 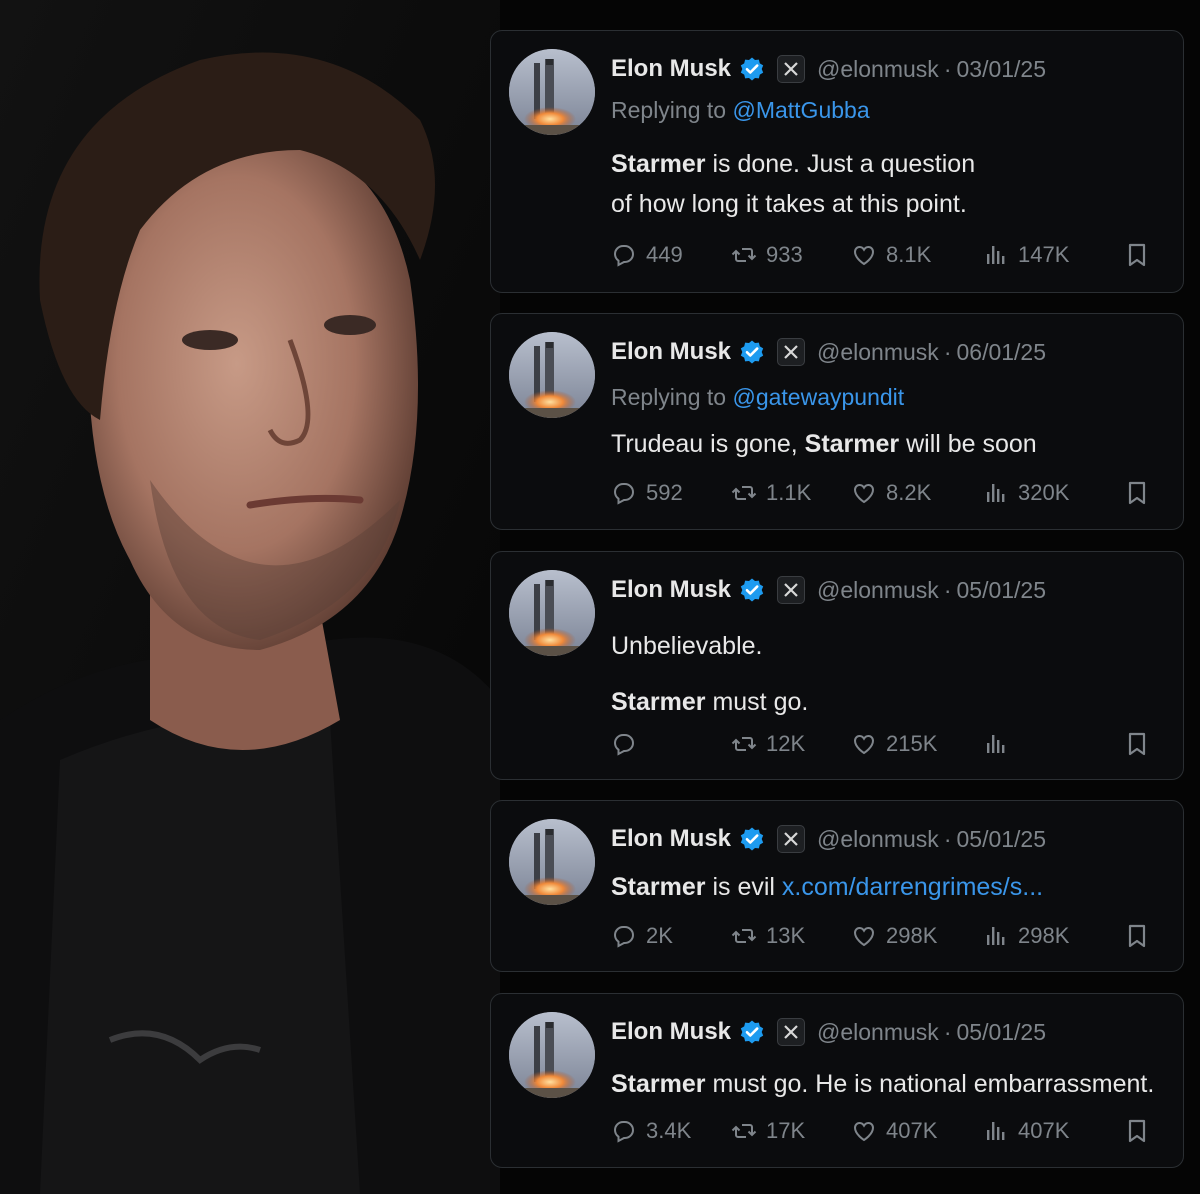 I want to click on repost-button: 1.1K, so click(x=771, y=493).